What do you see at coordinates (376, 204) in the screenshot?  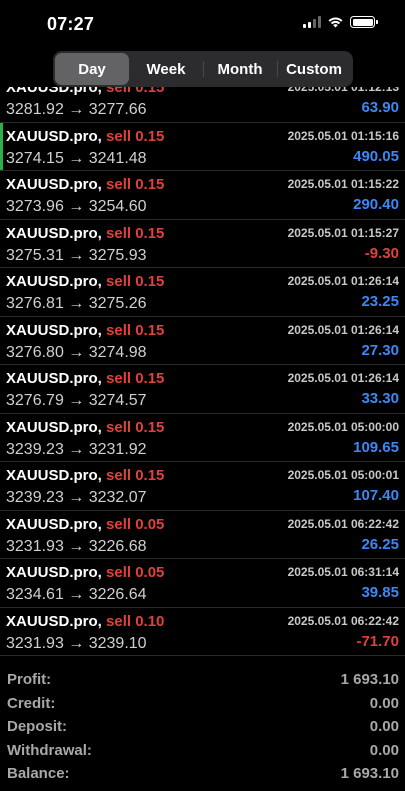 I see `trade-profit: 290.40` at bounding box center [376, 204].